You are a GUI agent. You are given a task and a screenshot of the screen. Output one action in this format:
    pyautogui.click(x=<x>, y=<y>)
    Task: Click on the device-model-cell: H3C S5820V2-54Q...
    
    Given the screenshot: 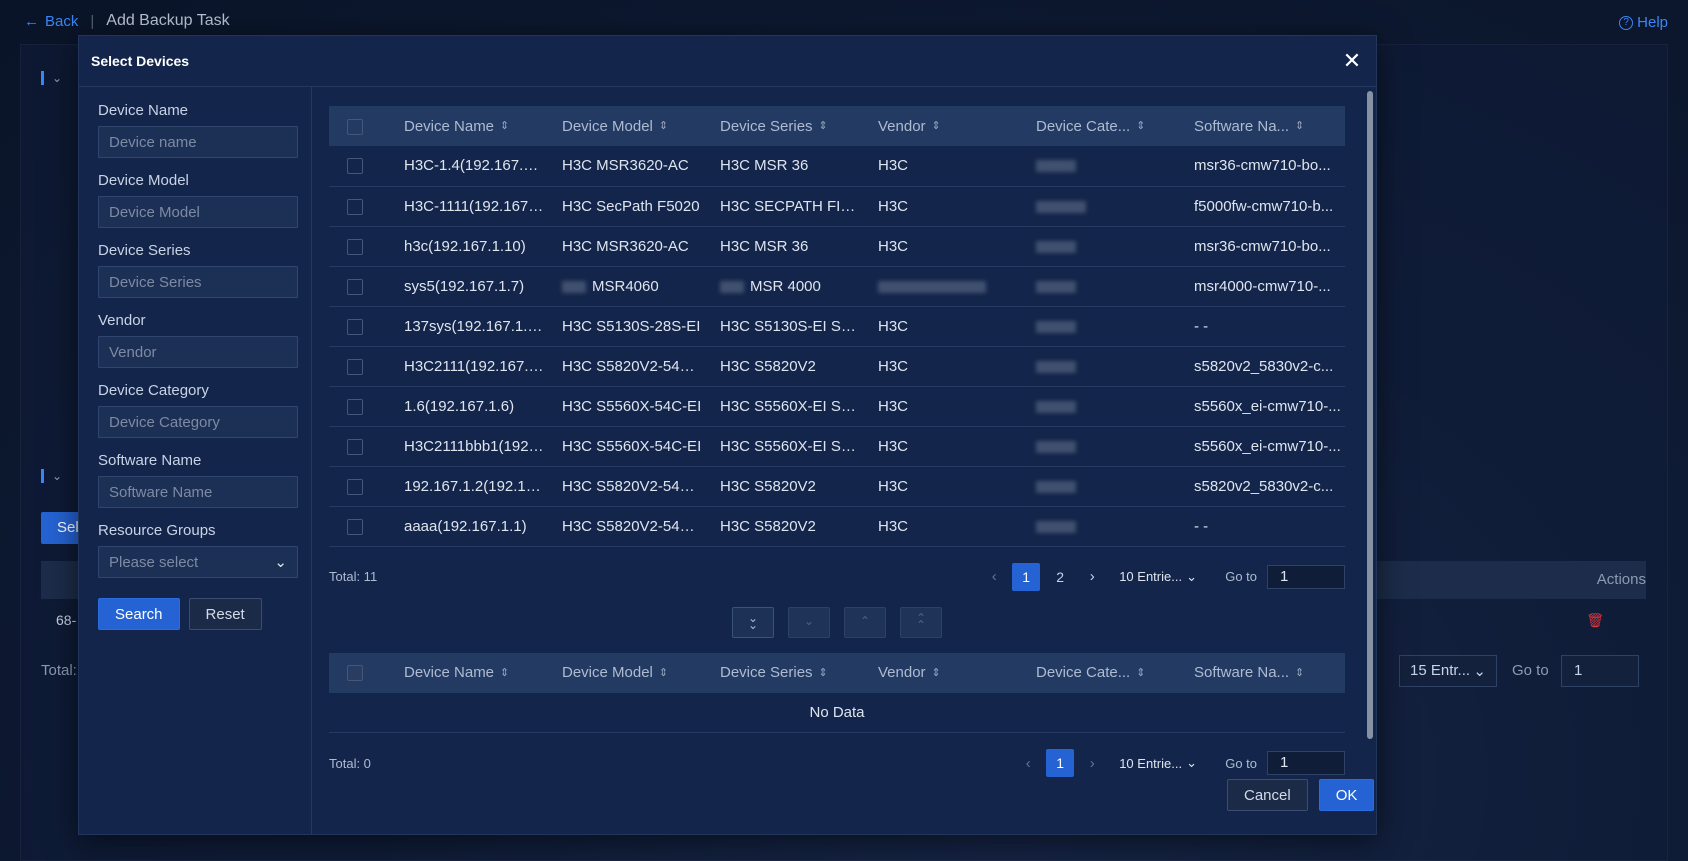 What is the action you would take?
    pyautogui.click(x=623, y=526)
    